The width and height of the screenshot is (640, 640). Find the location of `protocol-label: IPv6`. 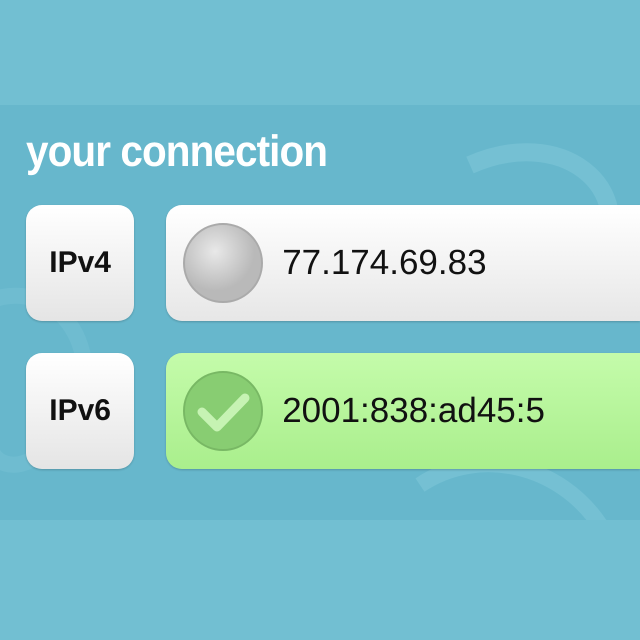

protocol-label: IPv6 is located at coordinates (80, 411).